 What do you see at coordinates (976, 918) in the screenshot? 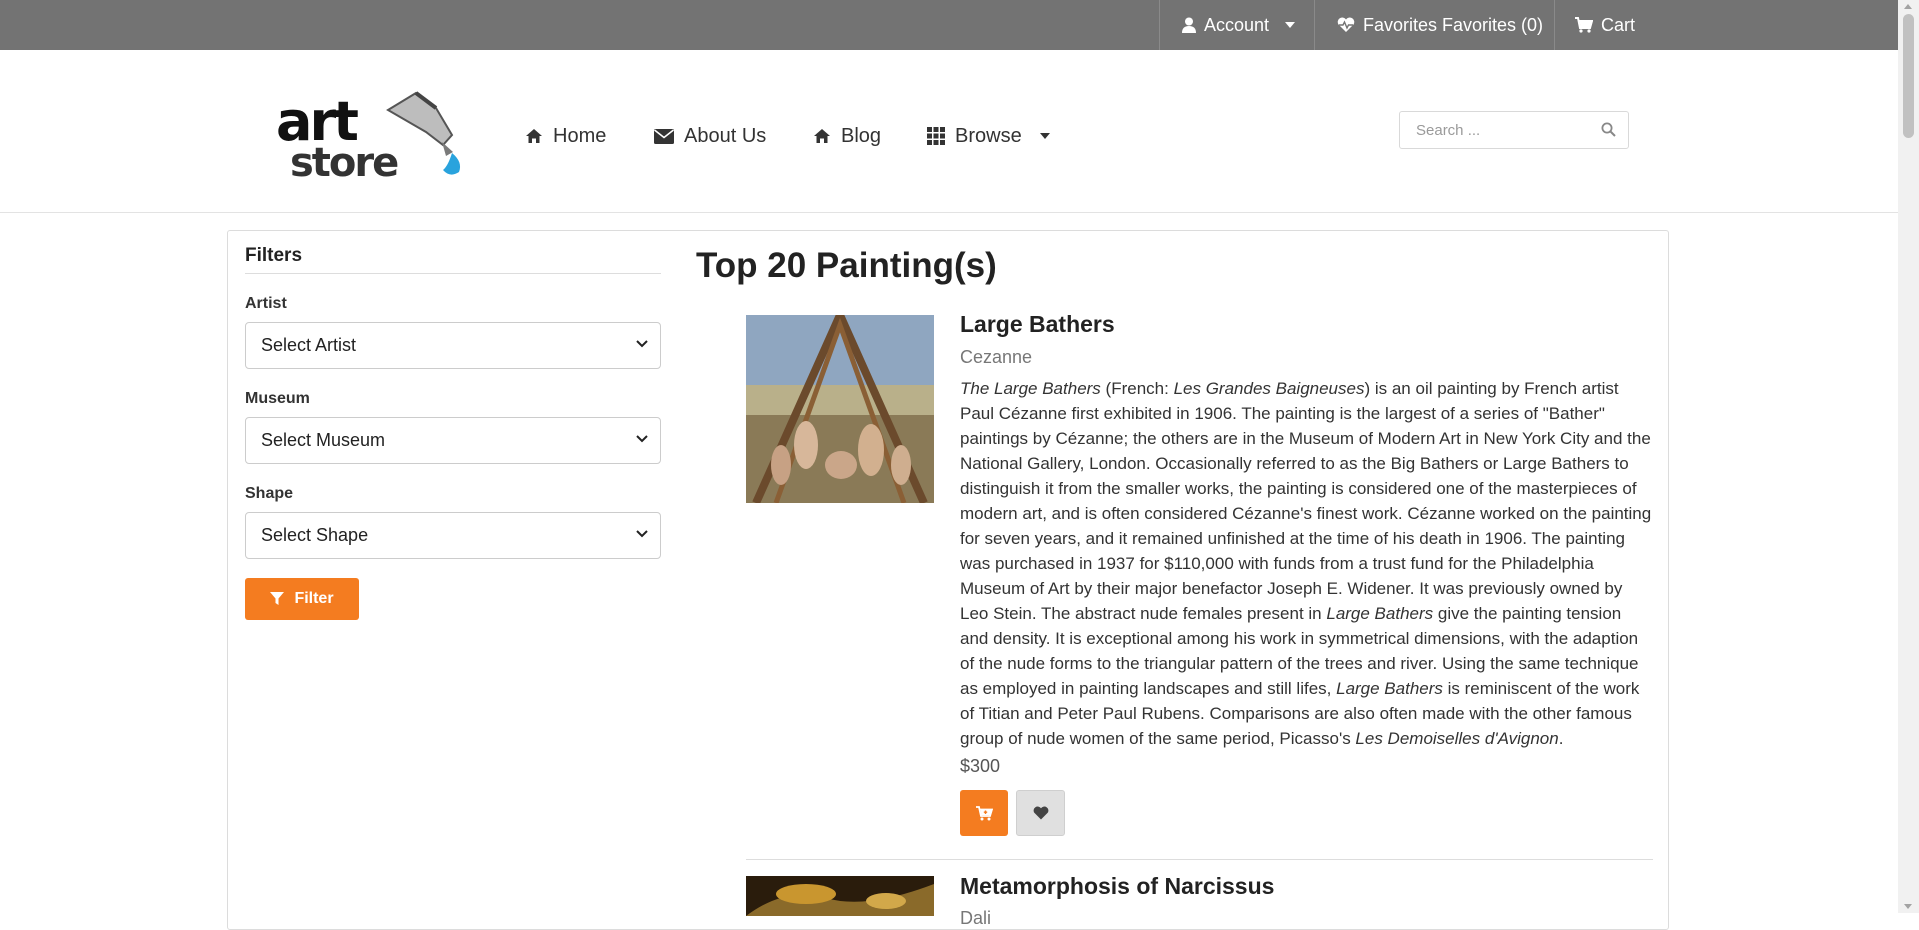
I see `painting-artist: Dali` at bounding box center [976, 918].